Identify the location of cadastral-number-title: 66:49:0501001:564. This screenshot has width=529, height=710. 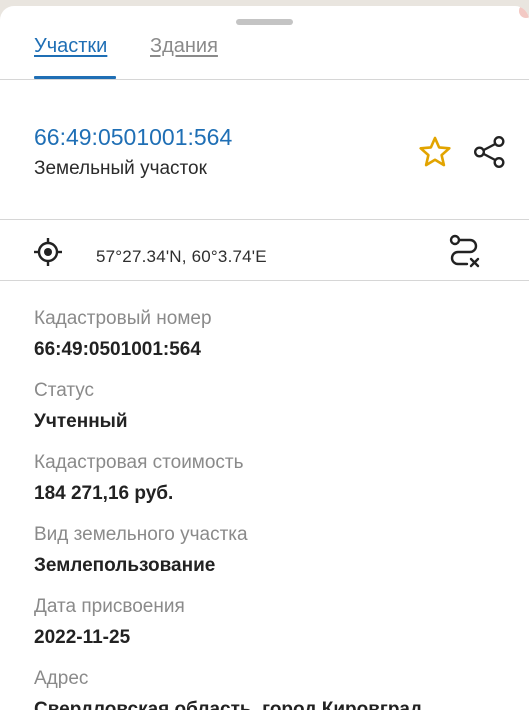
(133, 137).